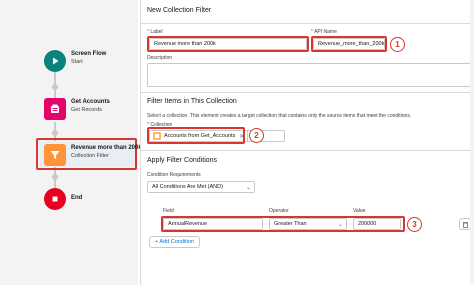  What do you see at coordinates (90, 102) in the screenshot?
I see `node-title: Get Accounts` at bounding box center [90, 102].